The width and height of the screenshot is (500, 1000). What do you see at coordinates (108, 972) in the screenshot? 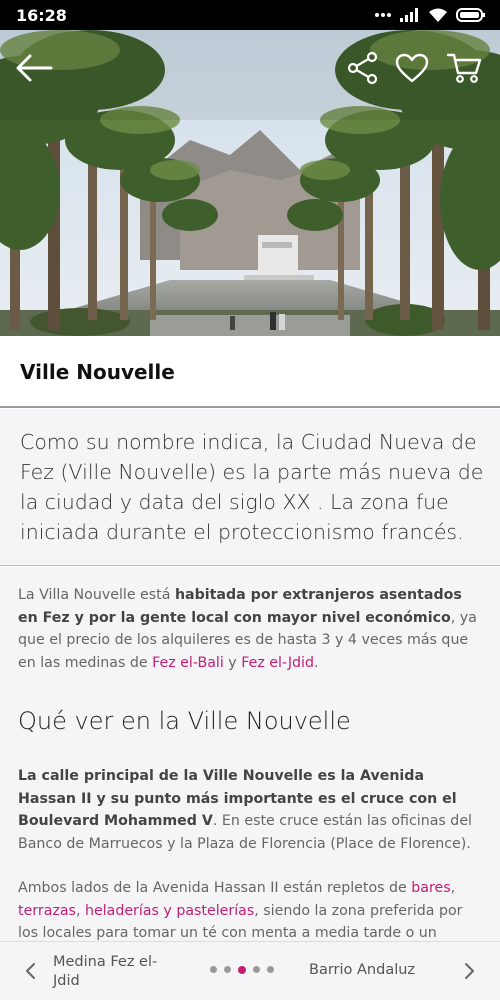
I see `previous-label: Medina Fez el-Jdid` at bounding box center [108, 972].